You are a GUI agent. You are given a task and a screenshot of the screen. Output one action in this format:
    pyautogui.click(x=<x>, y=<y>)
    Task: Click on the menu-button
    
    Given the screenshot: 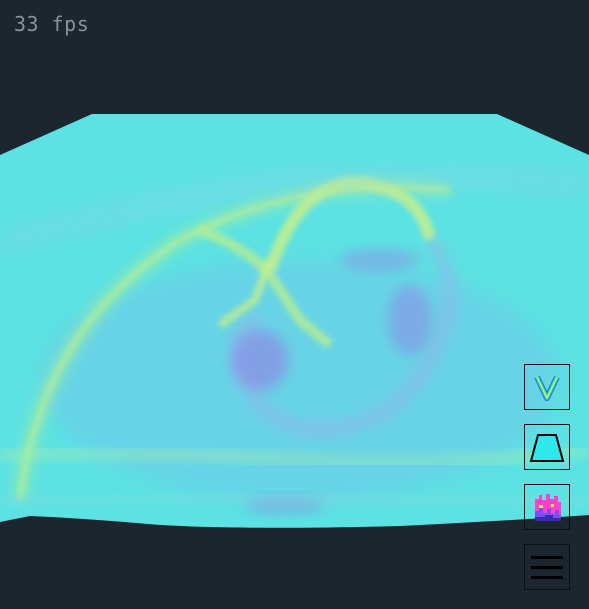 What is the action you would take?
    pyautogui.click(x=547, y=567)
    